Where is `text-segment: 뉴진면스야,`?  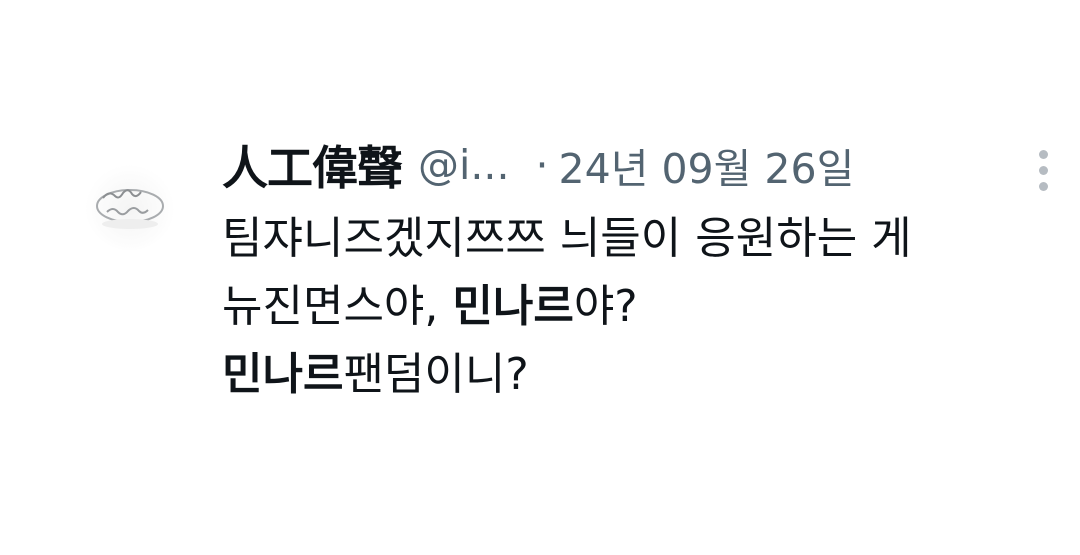 text-segment: 뉴진면스야, is located at coordinates (337, 306).